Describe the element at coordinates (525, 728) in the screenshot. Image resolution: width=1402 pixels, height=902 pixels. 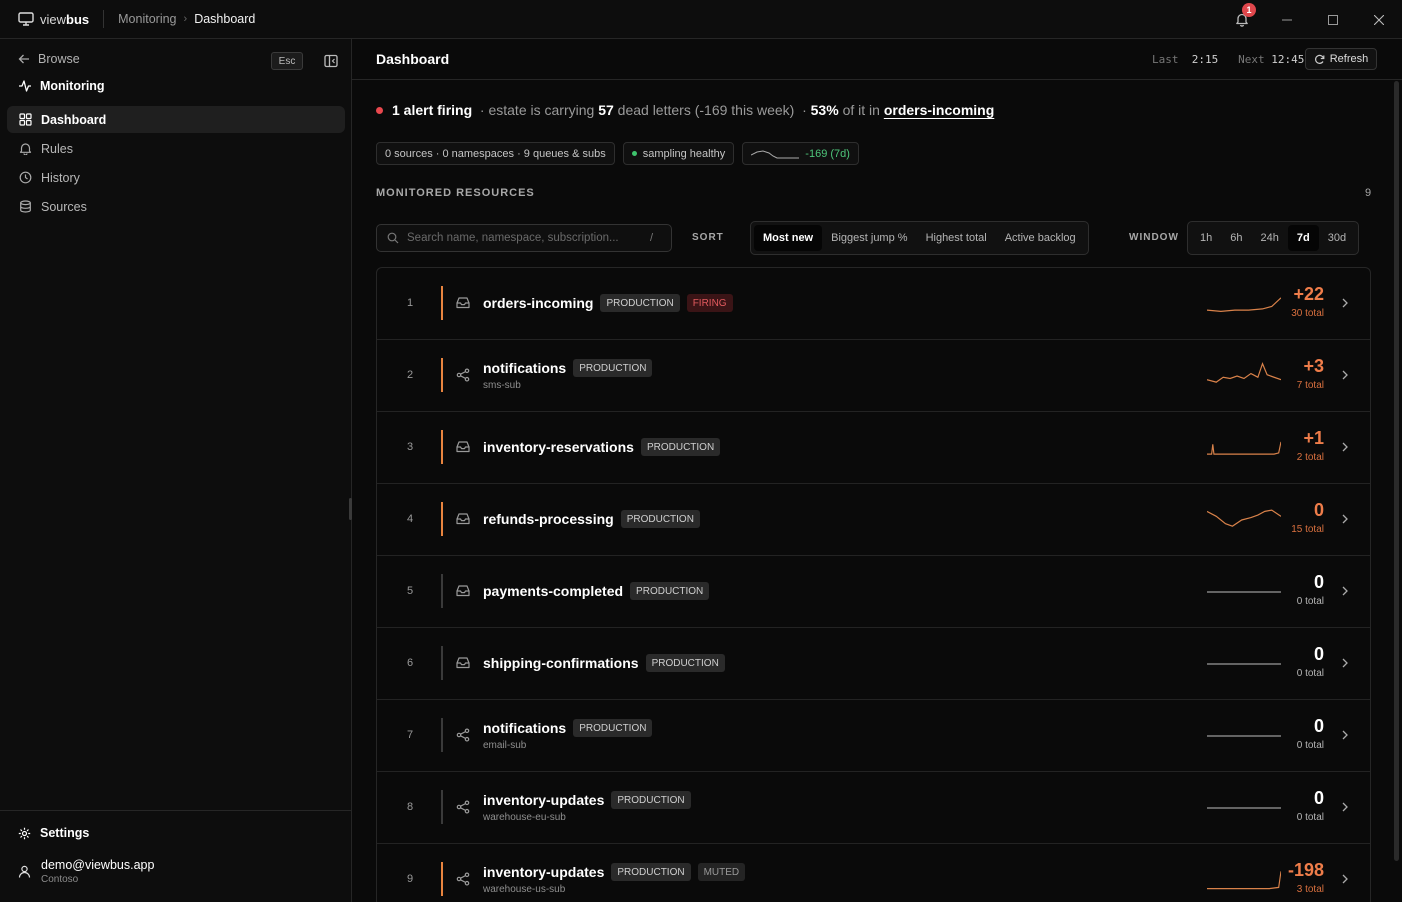
I see `resource-name: notifications` at that location.